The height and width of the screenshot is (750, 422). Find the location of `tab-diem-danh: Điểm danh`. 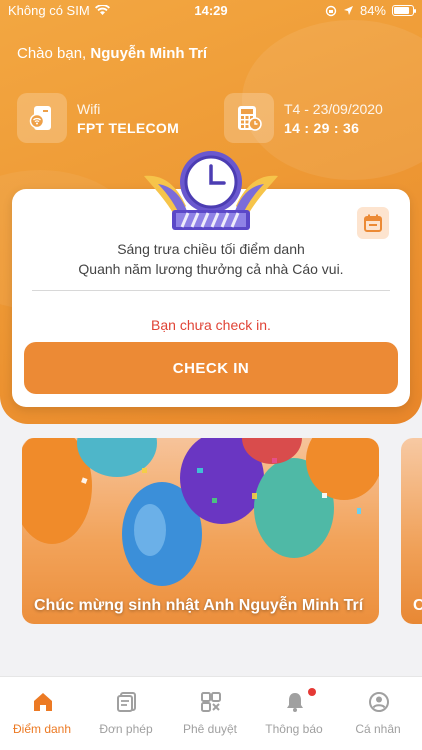

tab-diem-danh: Điểm danh is located at coordinates (42, 713).